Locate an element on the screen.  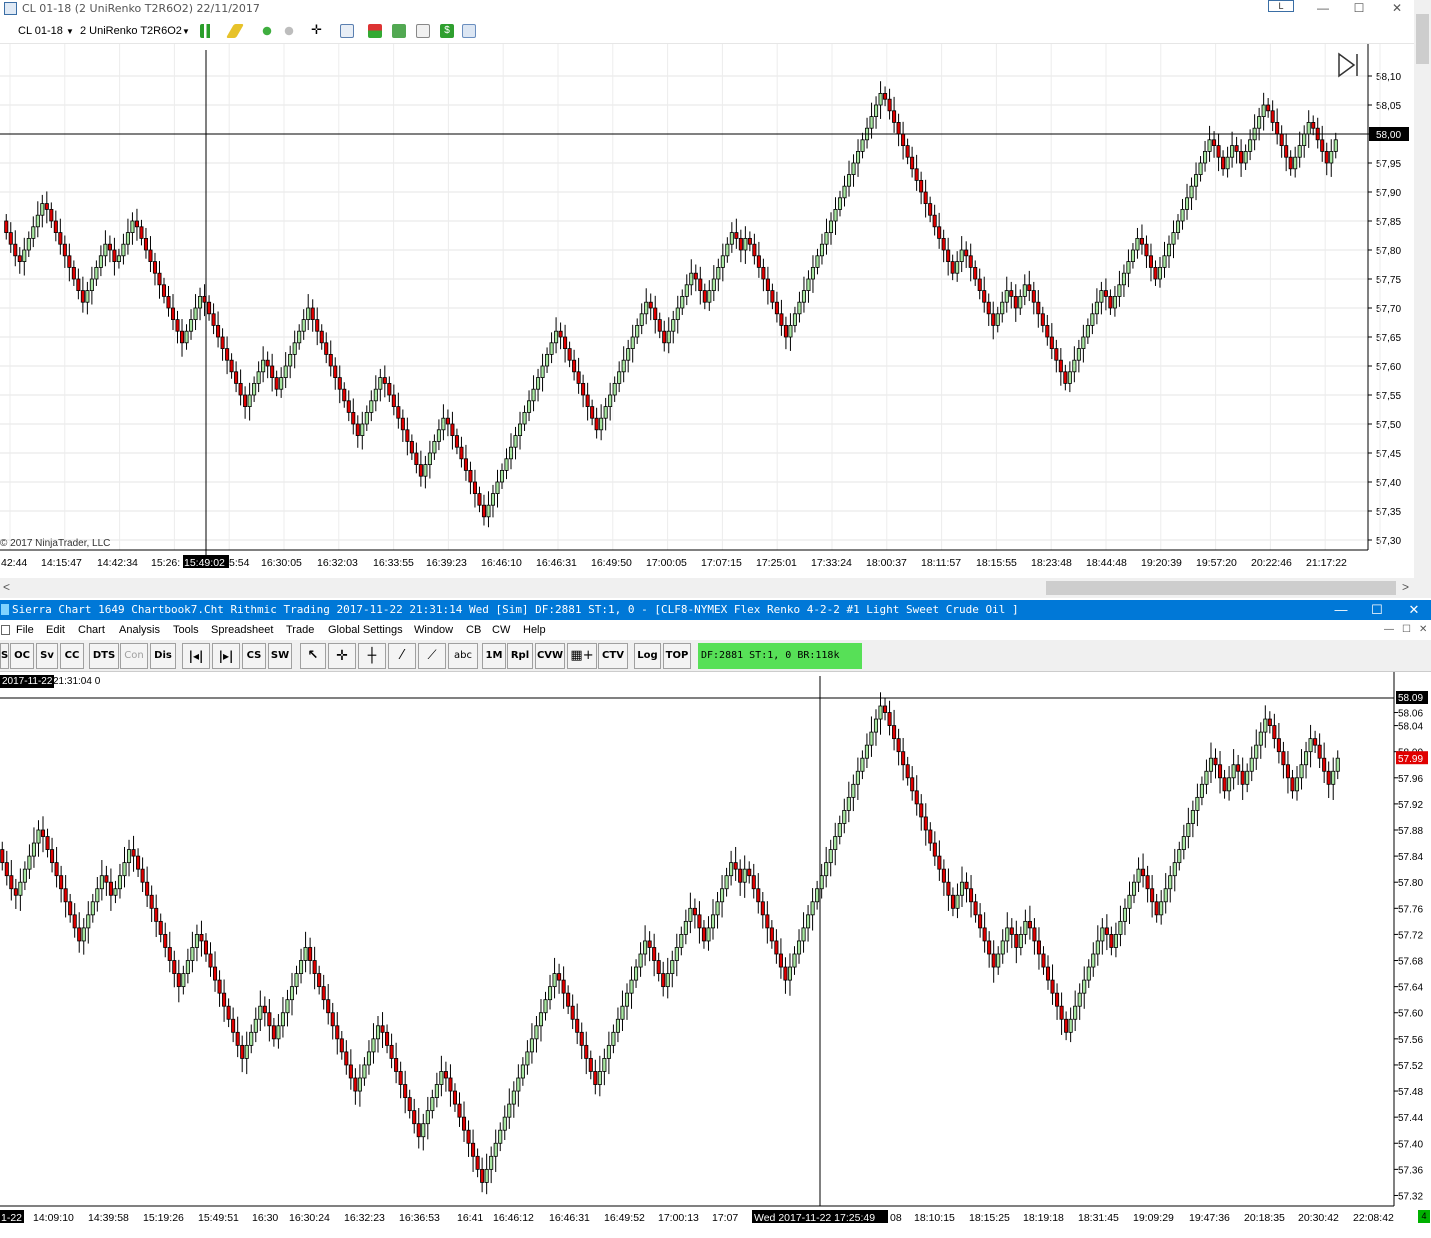
chart-doc-icon is located at coordinates (5, 630).